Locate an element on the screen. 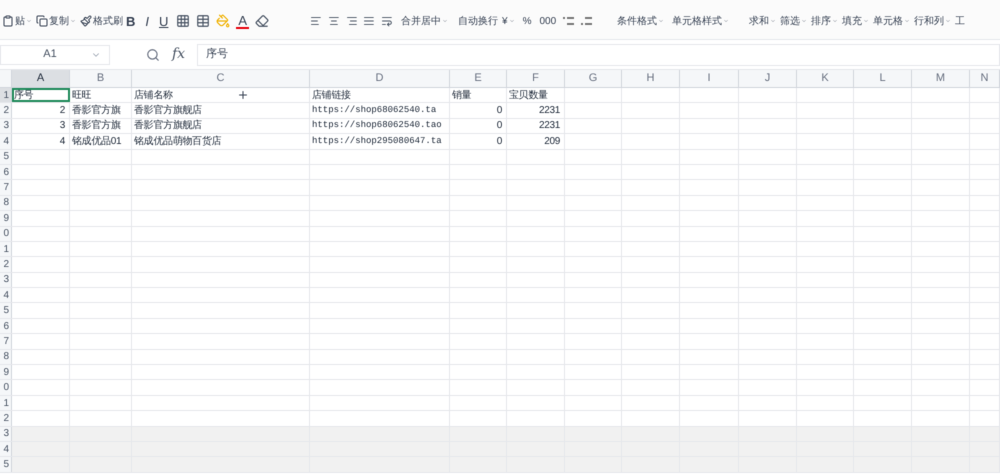  toolbar-button: 贴 is located at coordinates (17, 21).